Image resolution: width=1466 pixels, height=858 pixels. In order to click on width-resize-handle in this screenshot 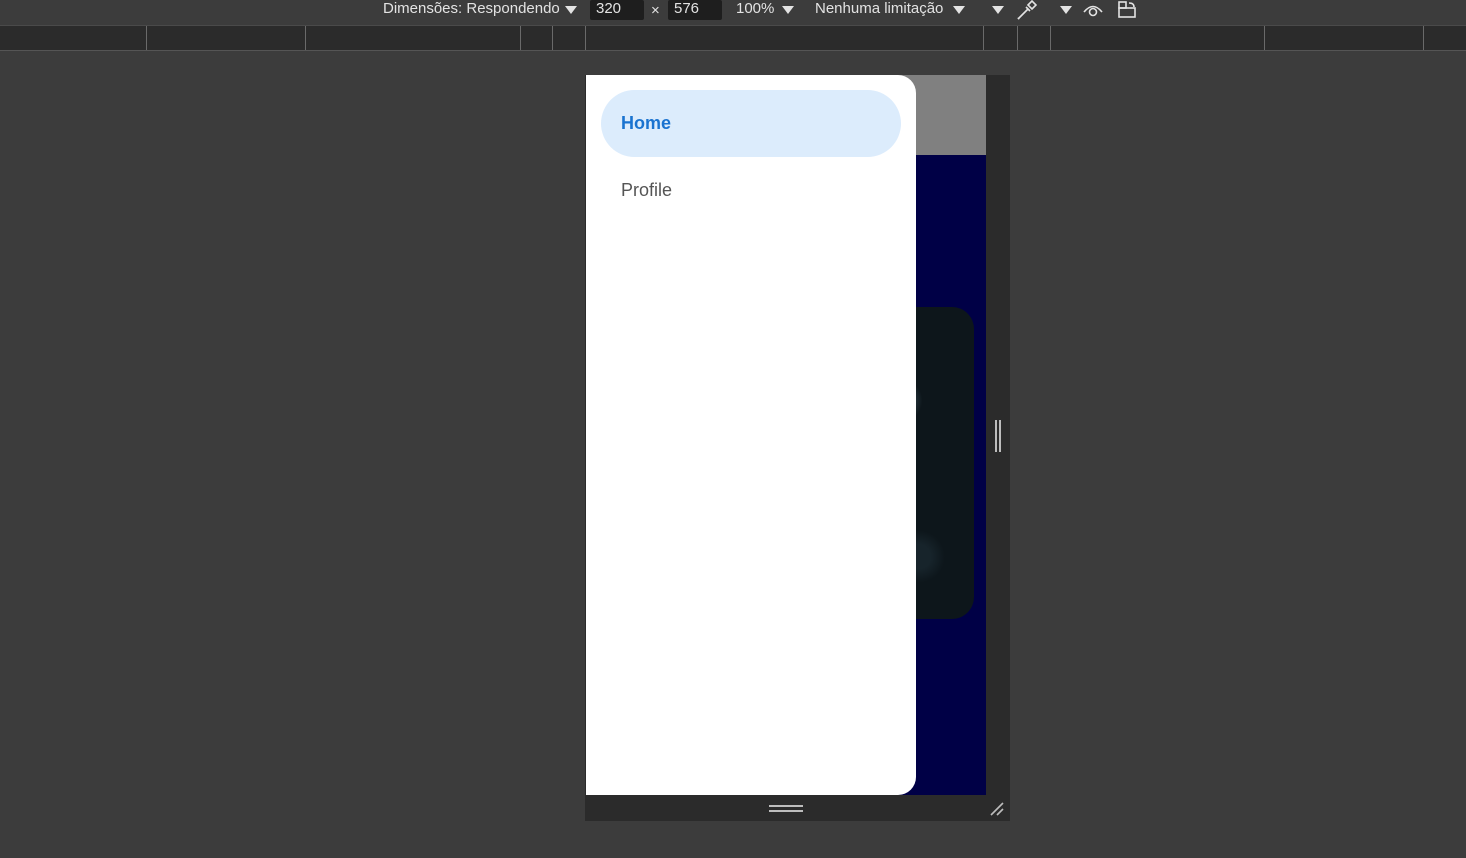, I will do `click(998, 436)`.